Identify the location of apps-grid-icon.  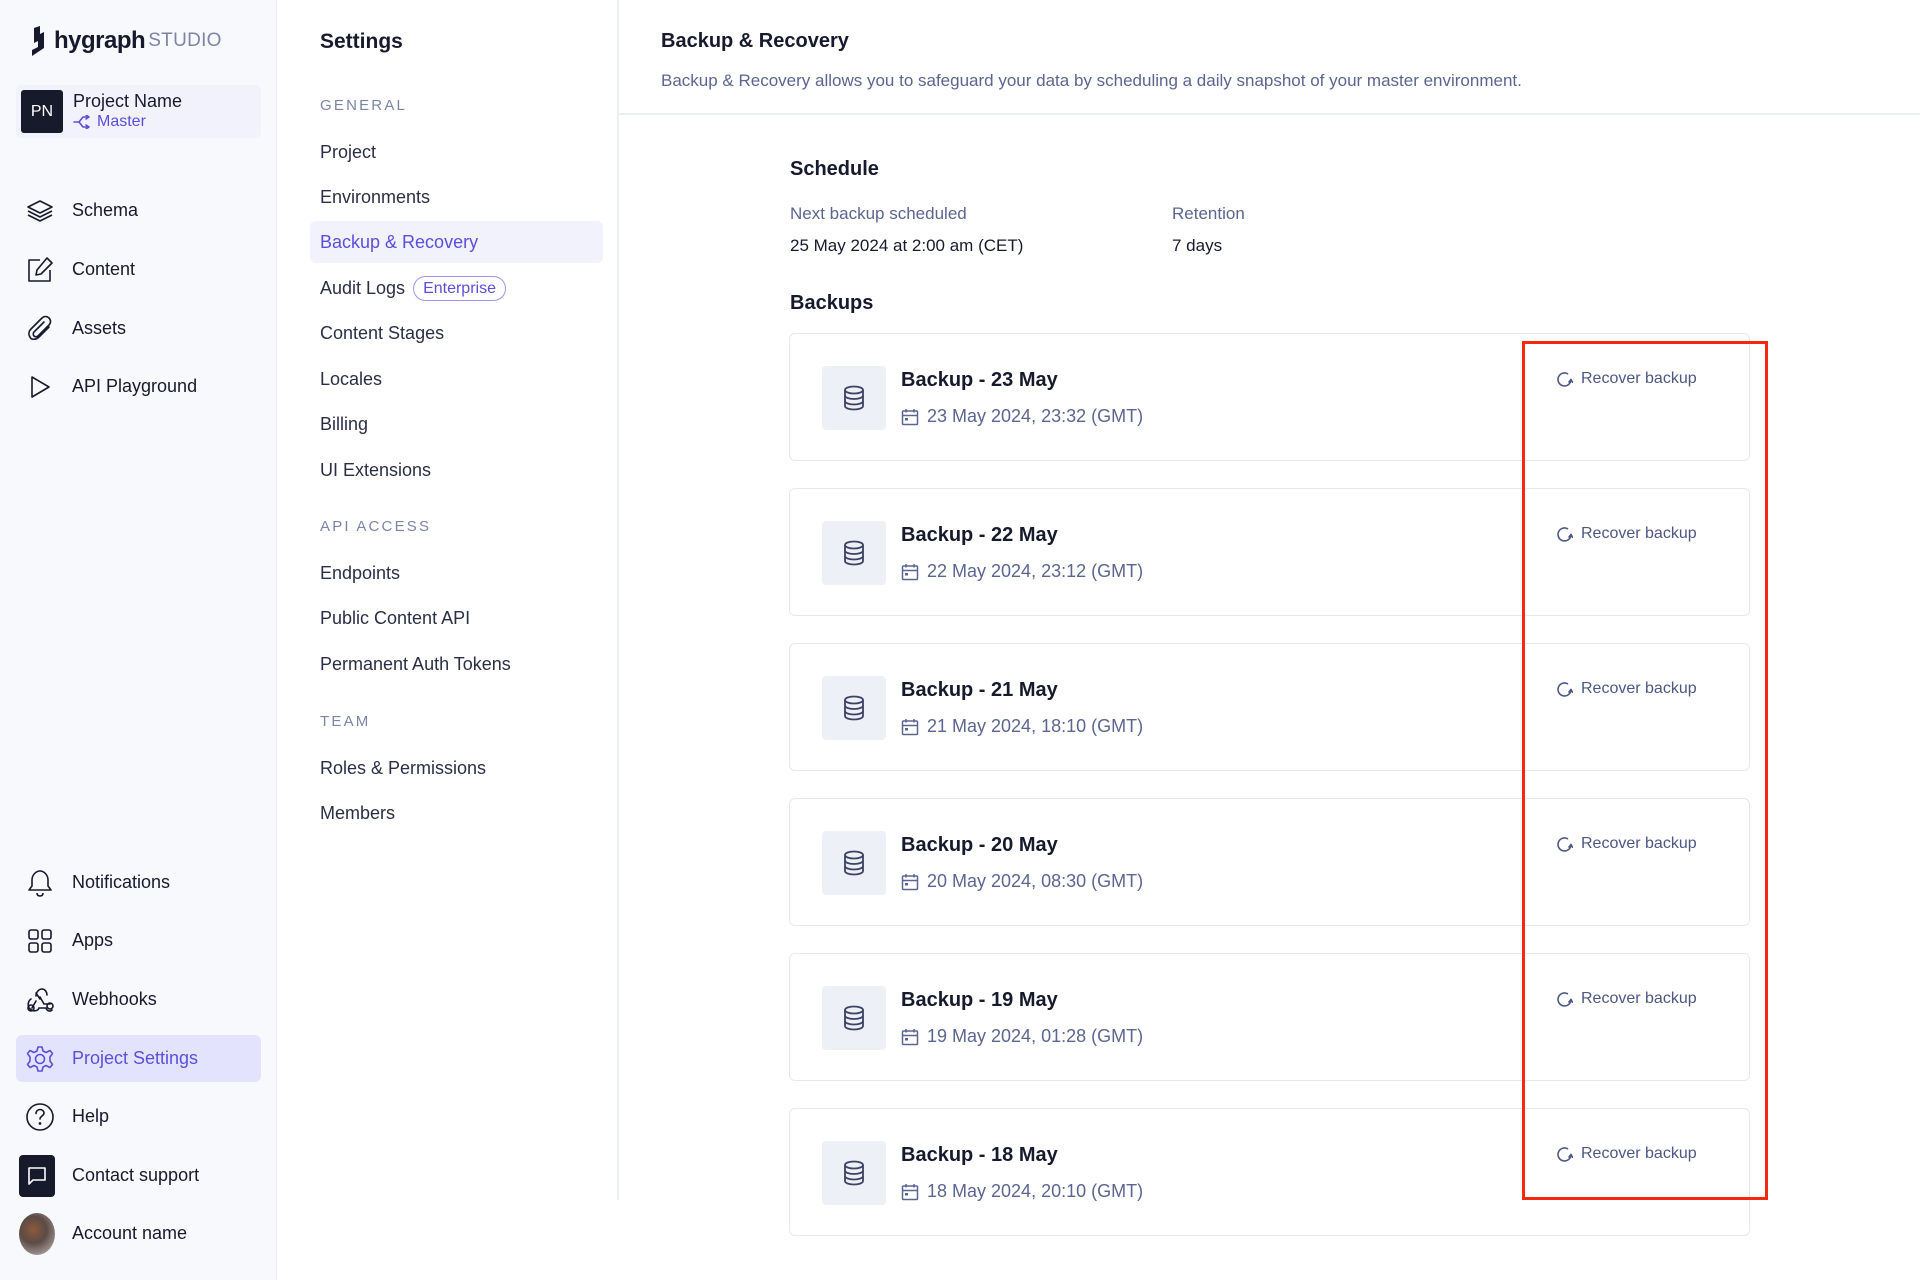
(40, 941).